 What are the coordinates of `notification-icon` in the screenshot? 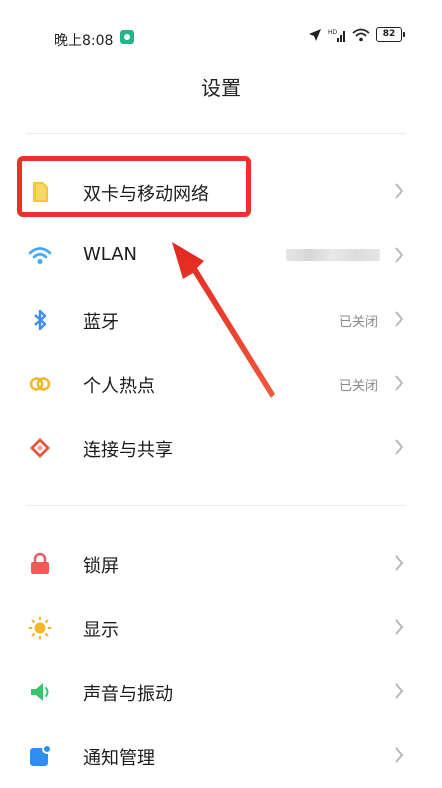 It's located at (41, 755).